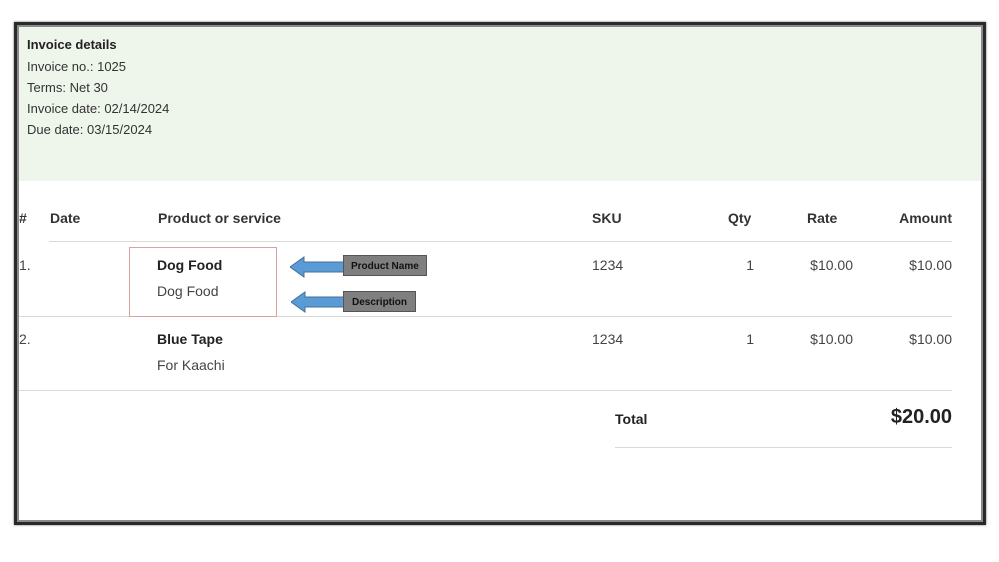 The height and width of the screenshot is (562, 999). What do you see at coordinates (203, 282) in the screenshot?
I see `product-highlight-box` at bounding box center [203, 282].